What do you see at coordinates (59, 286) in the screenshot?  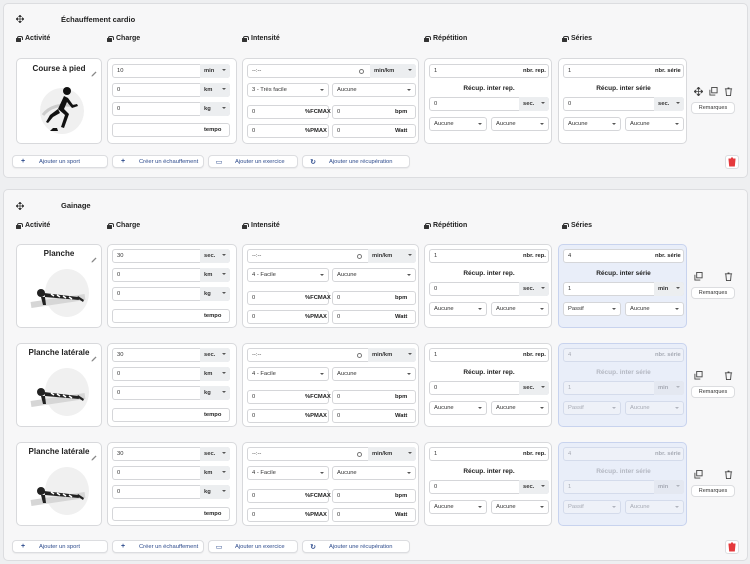 I see `activity-card: Planche` at bounding box center [59, 286].